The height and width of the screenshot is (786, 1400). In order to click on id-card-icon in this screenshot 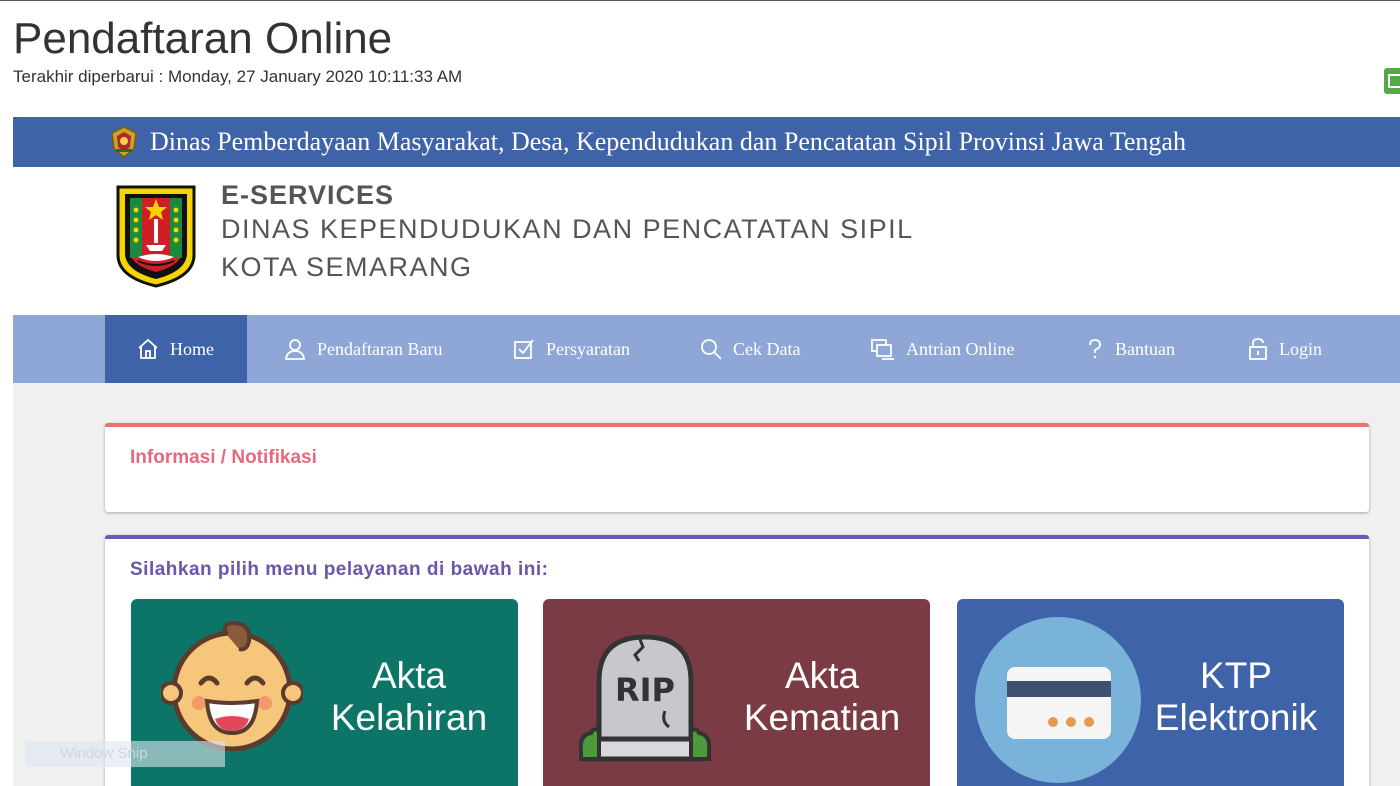, I will do `click(1058, 700)`.